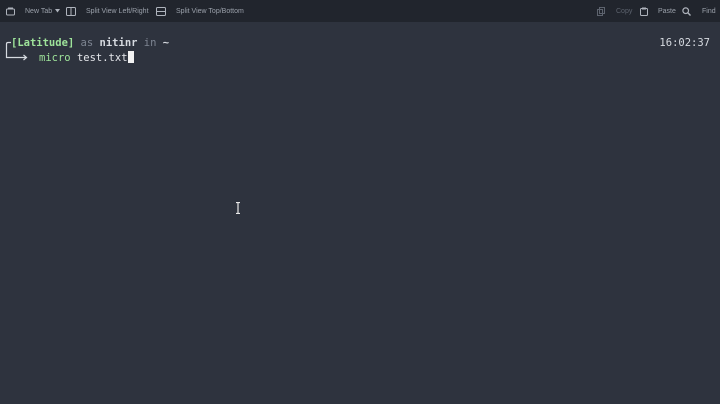 This screenshot has width=720, height=404. What do you see at coordinates (102, 58) in the screenshot?
I see `command-argument: test.txt` at bounding box center [102, 58].